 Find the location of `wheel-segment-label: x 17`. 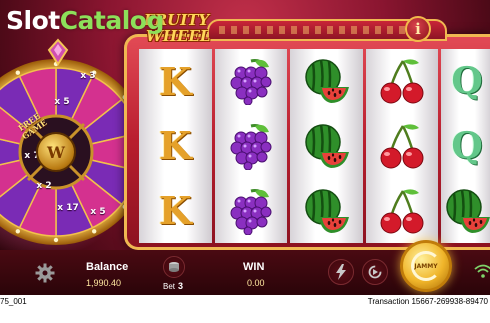

wheel-segment-label: x 17 is located at coordinates (68, 208).